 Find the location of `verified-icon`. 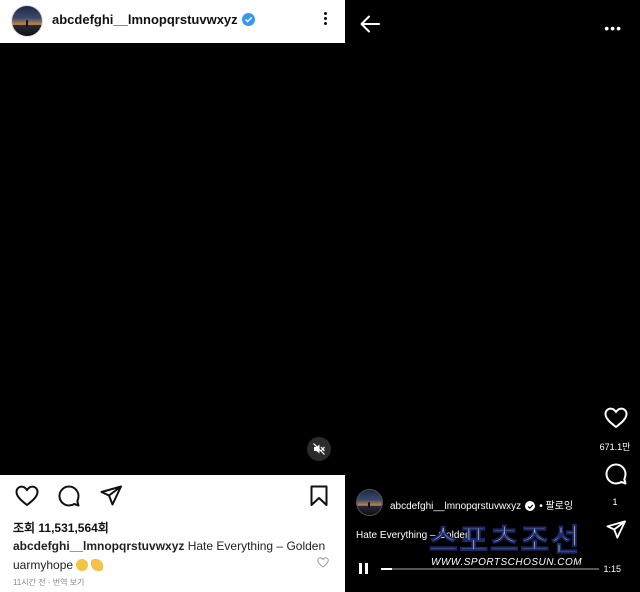

verified-icon is located at coordinates (248, 19).